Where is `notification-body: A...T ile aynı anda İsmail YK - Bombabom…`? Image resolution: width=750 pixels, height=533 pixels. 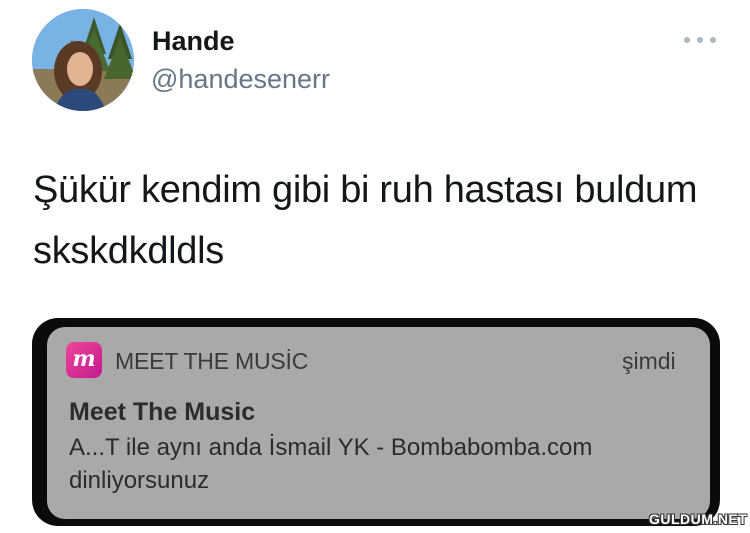 notification-body: A...T ile aynı anda İsmail YK - Bombabom… is located at coordinates (331, 464).